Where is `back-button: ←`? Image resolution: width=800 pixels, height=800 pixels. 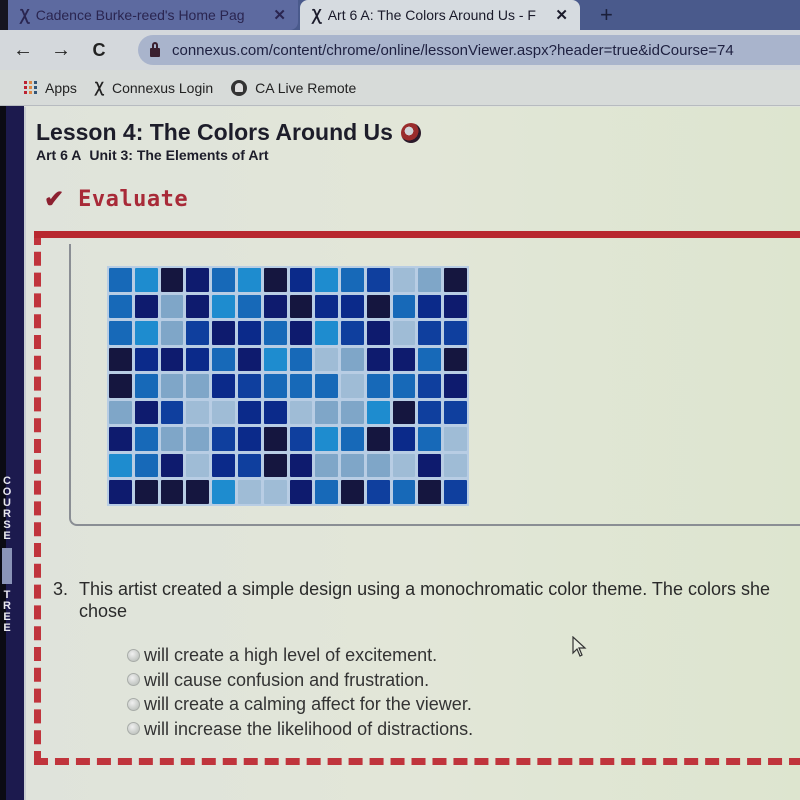 back-button: ← is located at coordinates (23, 50).